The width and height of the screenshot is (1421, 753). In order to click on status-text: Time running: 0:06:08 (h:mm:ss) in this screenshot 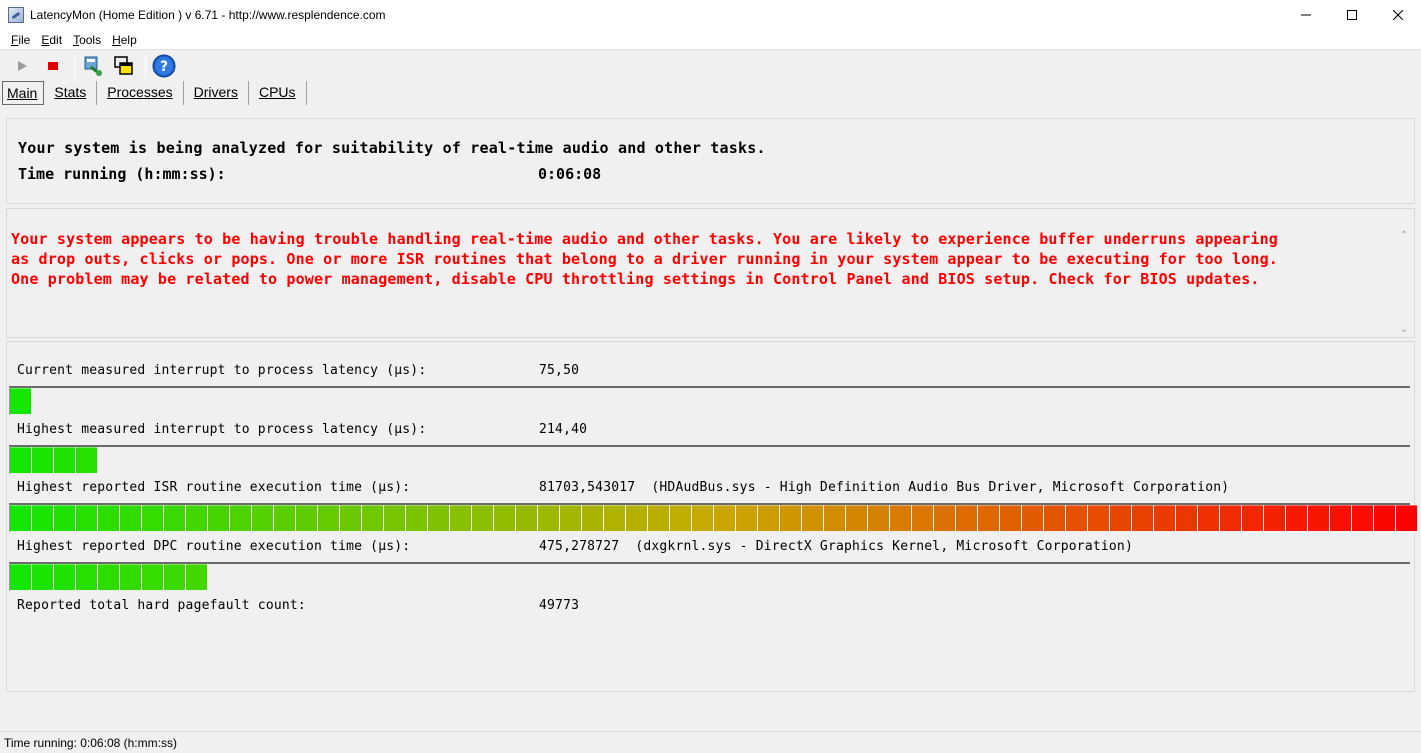, I will do `click(90, 743)`.